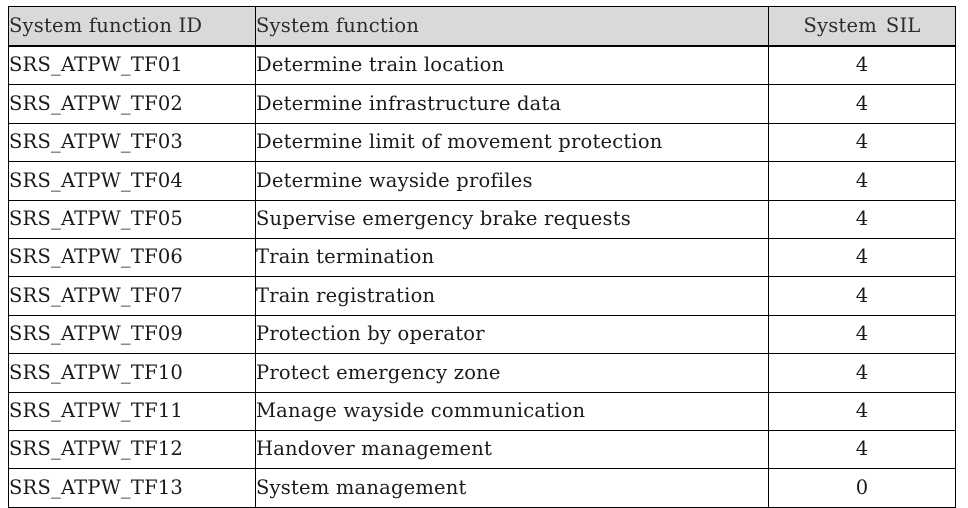 Image resolution: width=968 pixels, height=508 pixels. Describe the element at coordinates (512, 334) in the screenshot. I see `cell-system-function: Protection by operator` at that location.